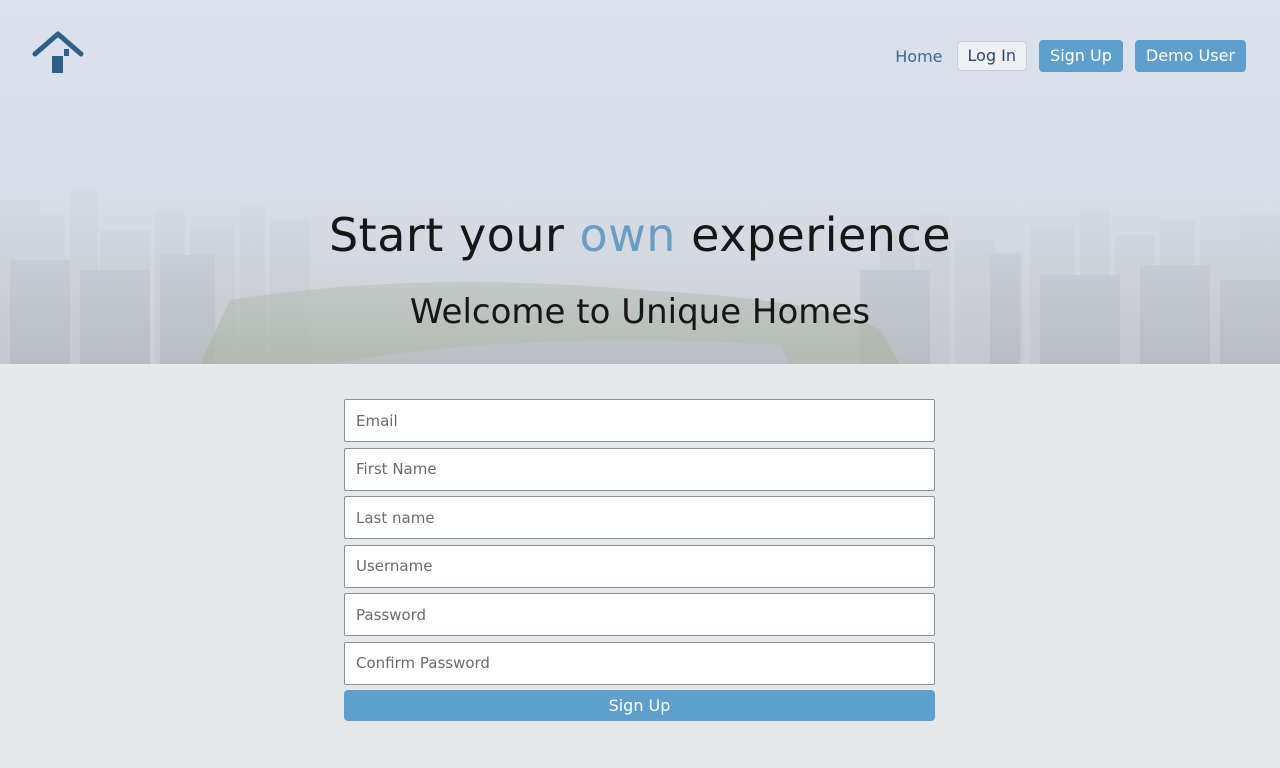 Image resolution: width=1280 pixels, height=768 pixels. Describe the element at coordinates (1081, 56) in the screenshot. I see `signup-nav-button: Sign Up` at that location.